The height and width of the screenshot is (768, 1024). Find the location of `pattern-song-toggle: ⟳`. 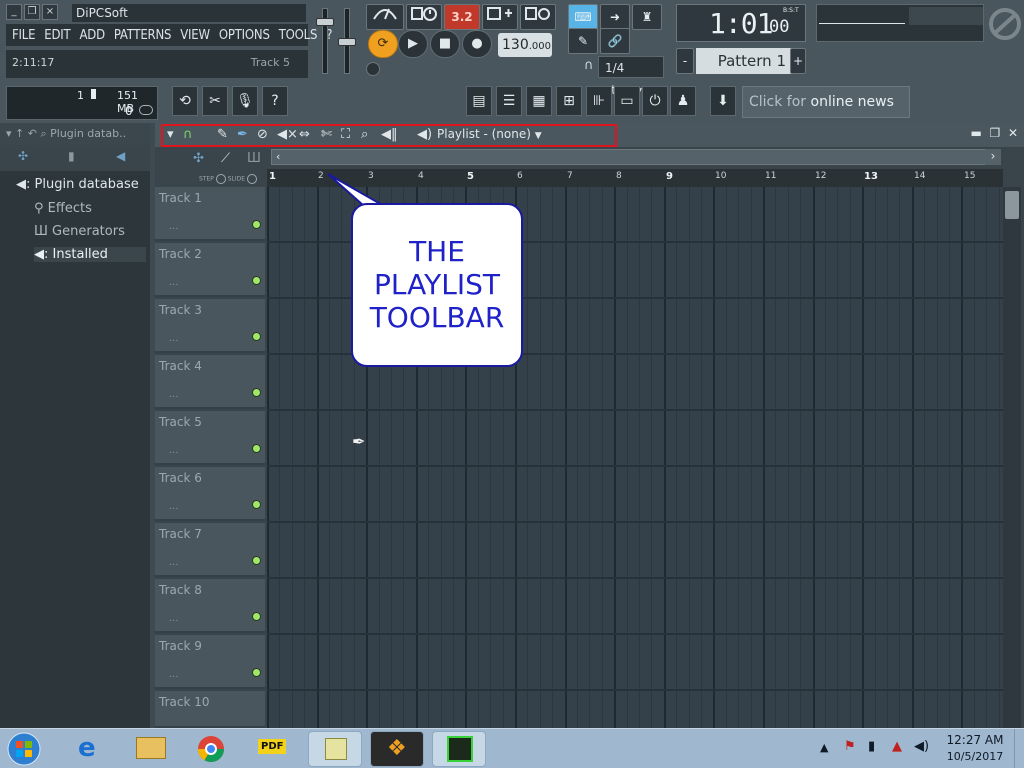

pattern-song-toggle: ⟳ is located at coordinates (383, 44).